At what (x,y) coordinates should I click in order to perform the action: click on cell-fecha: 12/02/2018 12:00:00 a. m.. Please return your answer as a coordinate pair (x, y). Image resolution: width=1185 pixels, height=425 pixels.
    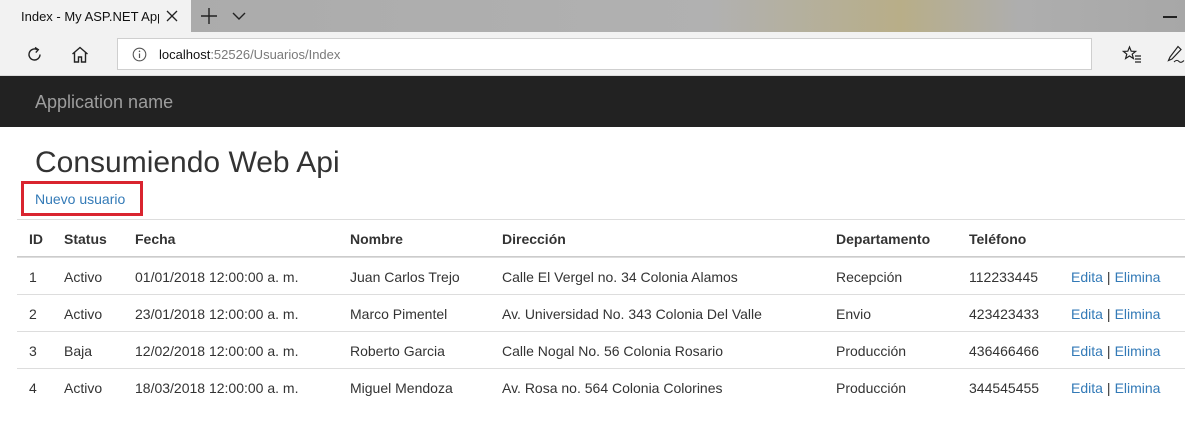
    Looking at the image, I should click on (217, 351).